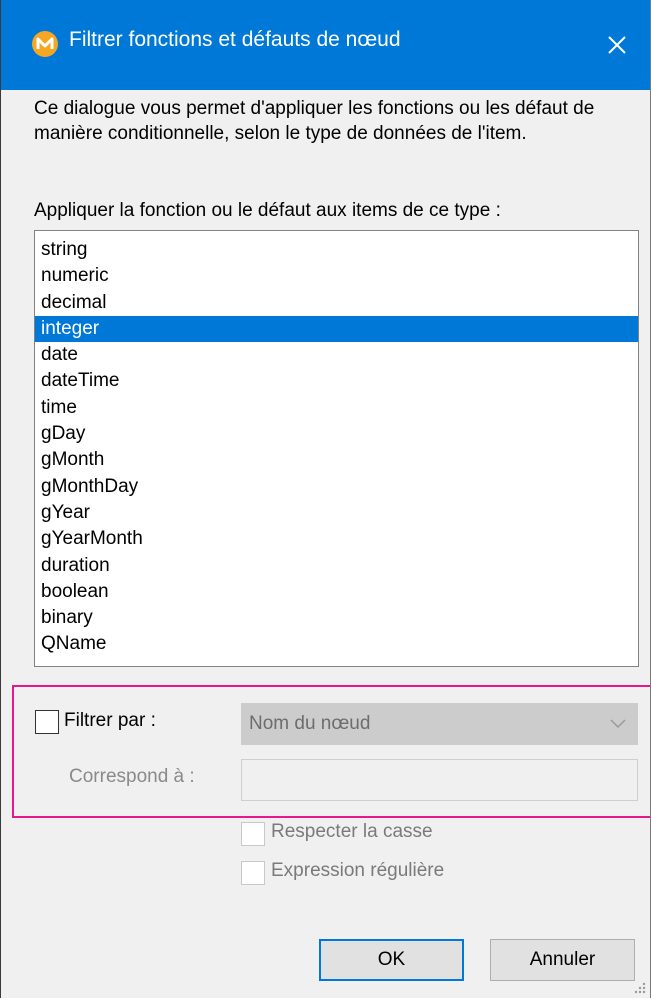  What do you see at coordinates (562, 960) in the screenshot?
I see `cancel-button: Annuler` at bounding box center [562, 960].